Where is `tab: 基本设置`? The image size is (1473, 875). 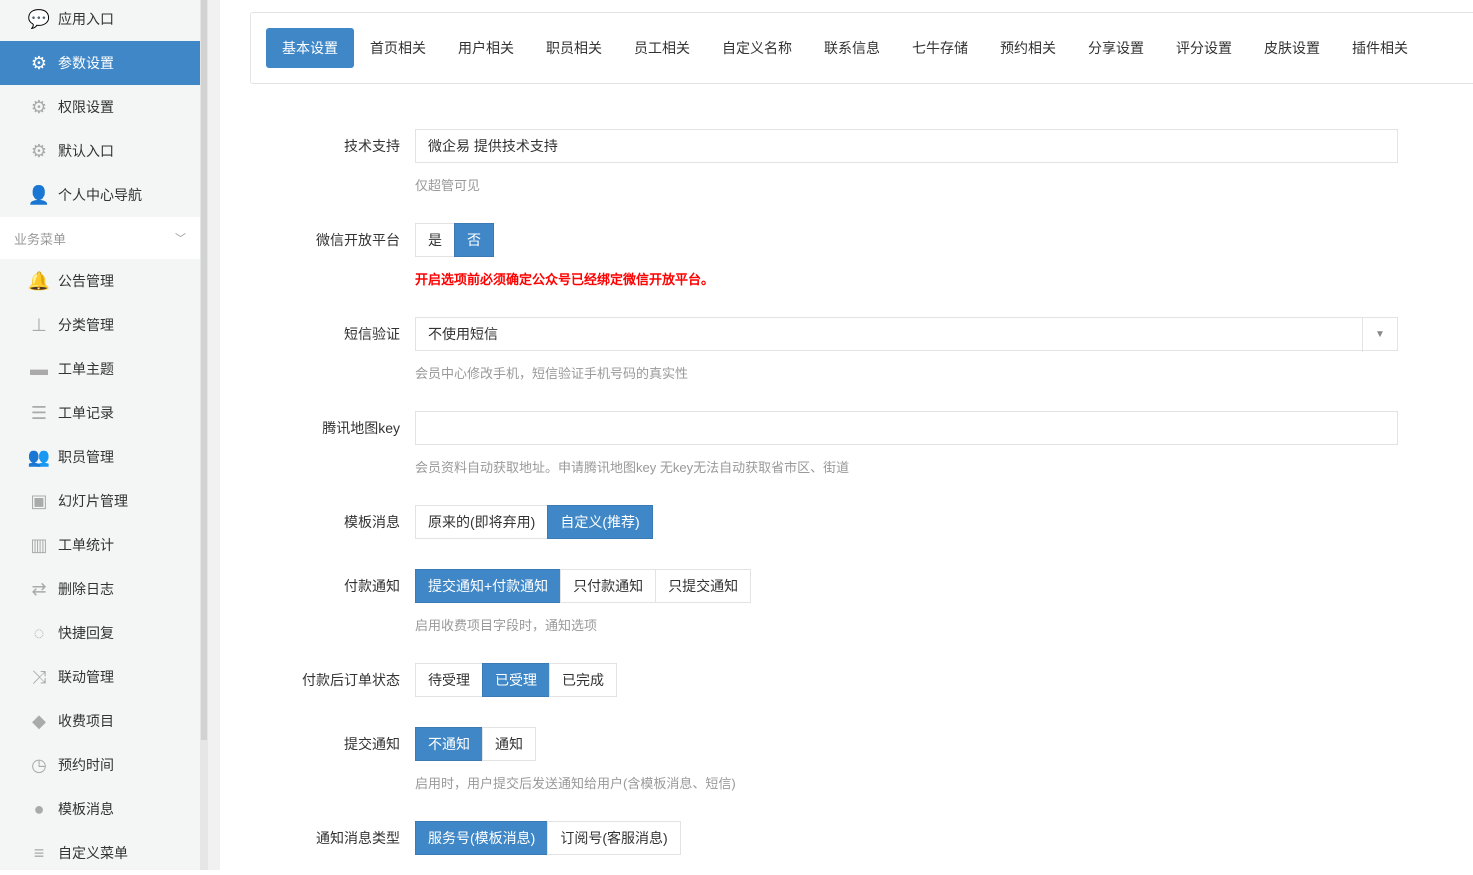 tab: 基本设置 is located at coordinates (310, 48).